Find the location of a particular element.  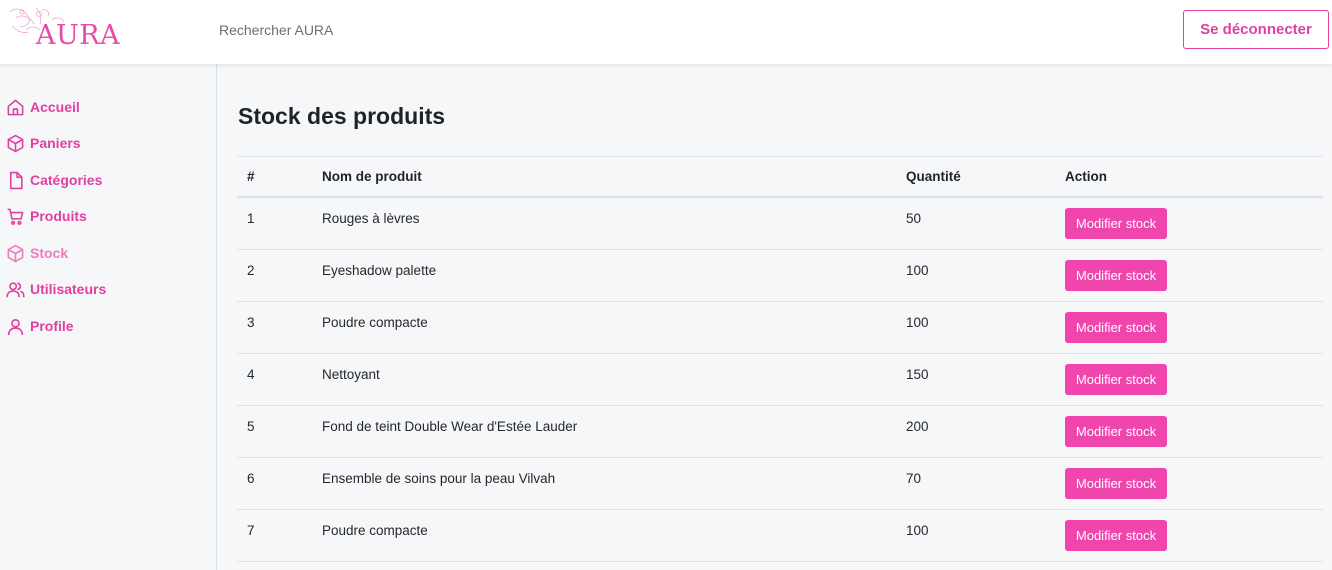

product-name: Nettoyant is located at coordinates (351, 374).